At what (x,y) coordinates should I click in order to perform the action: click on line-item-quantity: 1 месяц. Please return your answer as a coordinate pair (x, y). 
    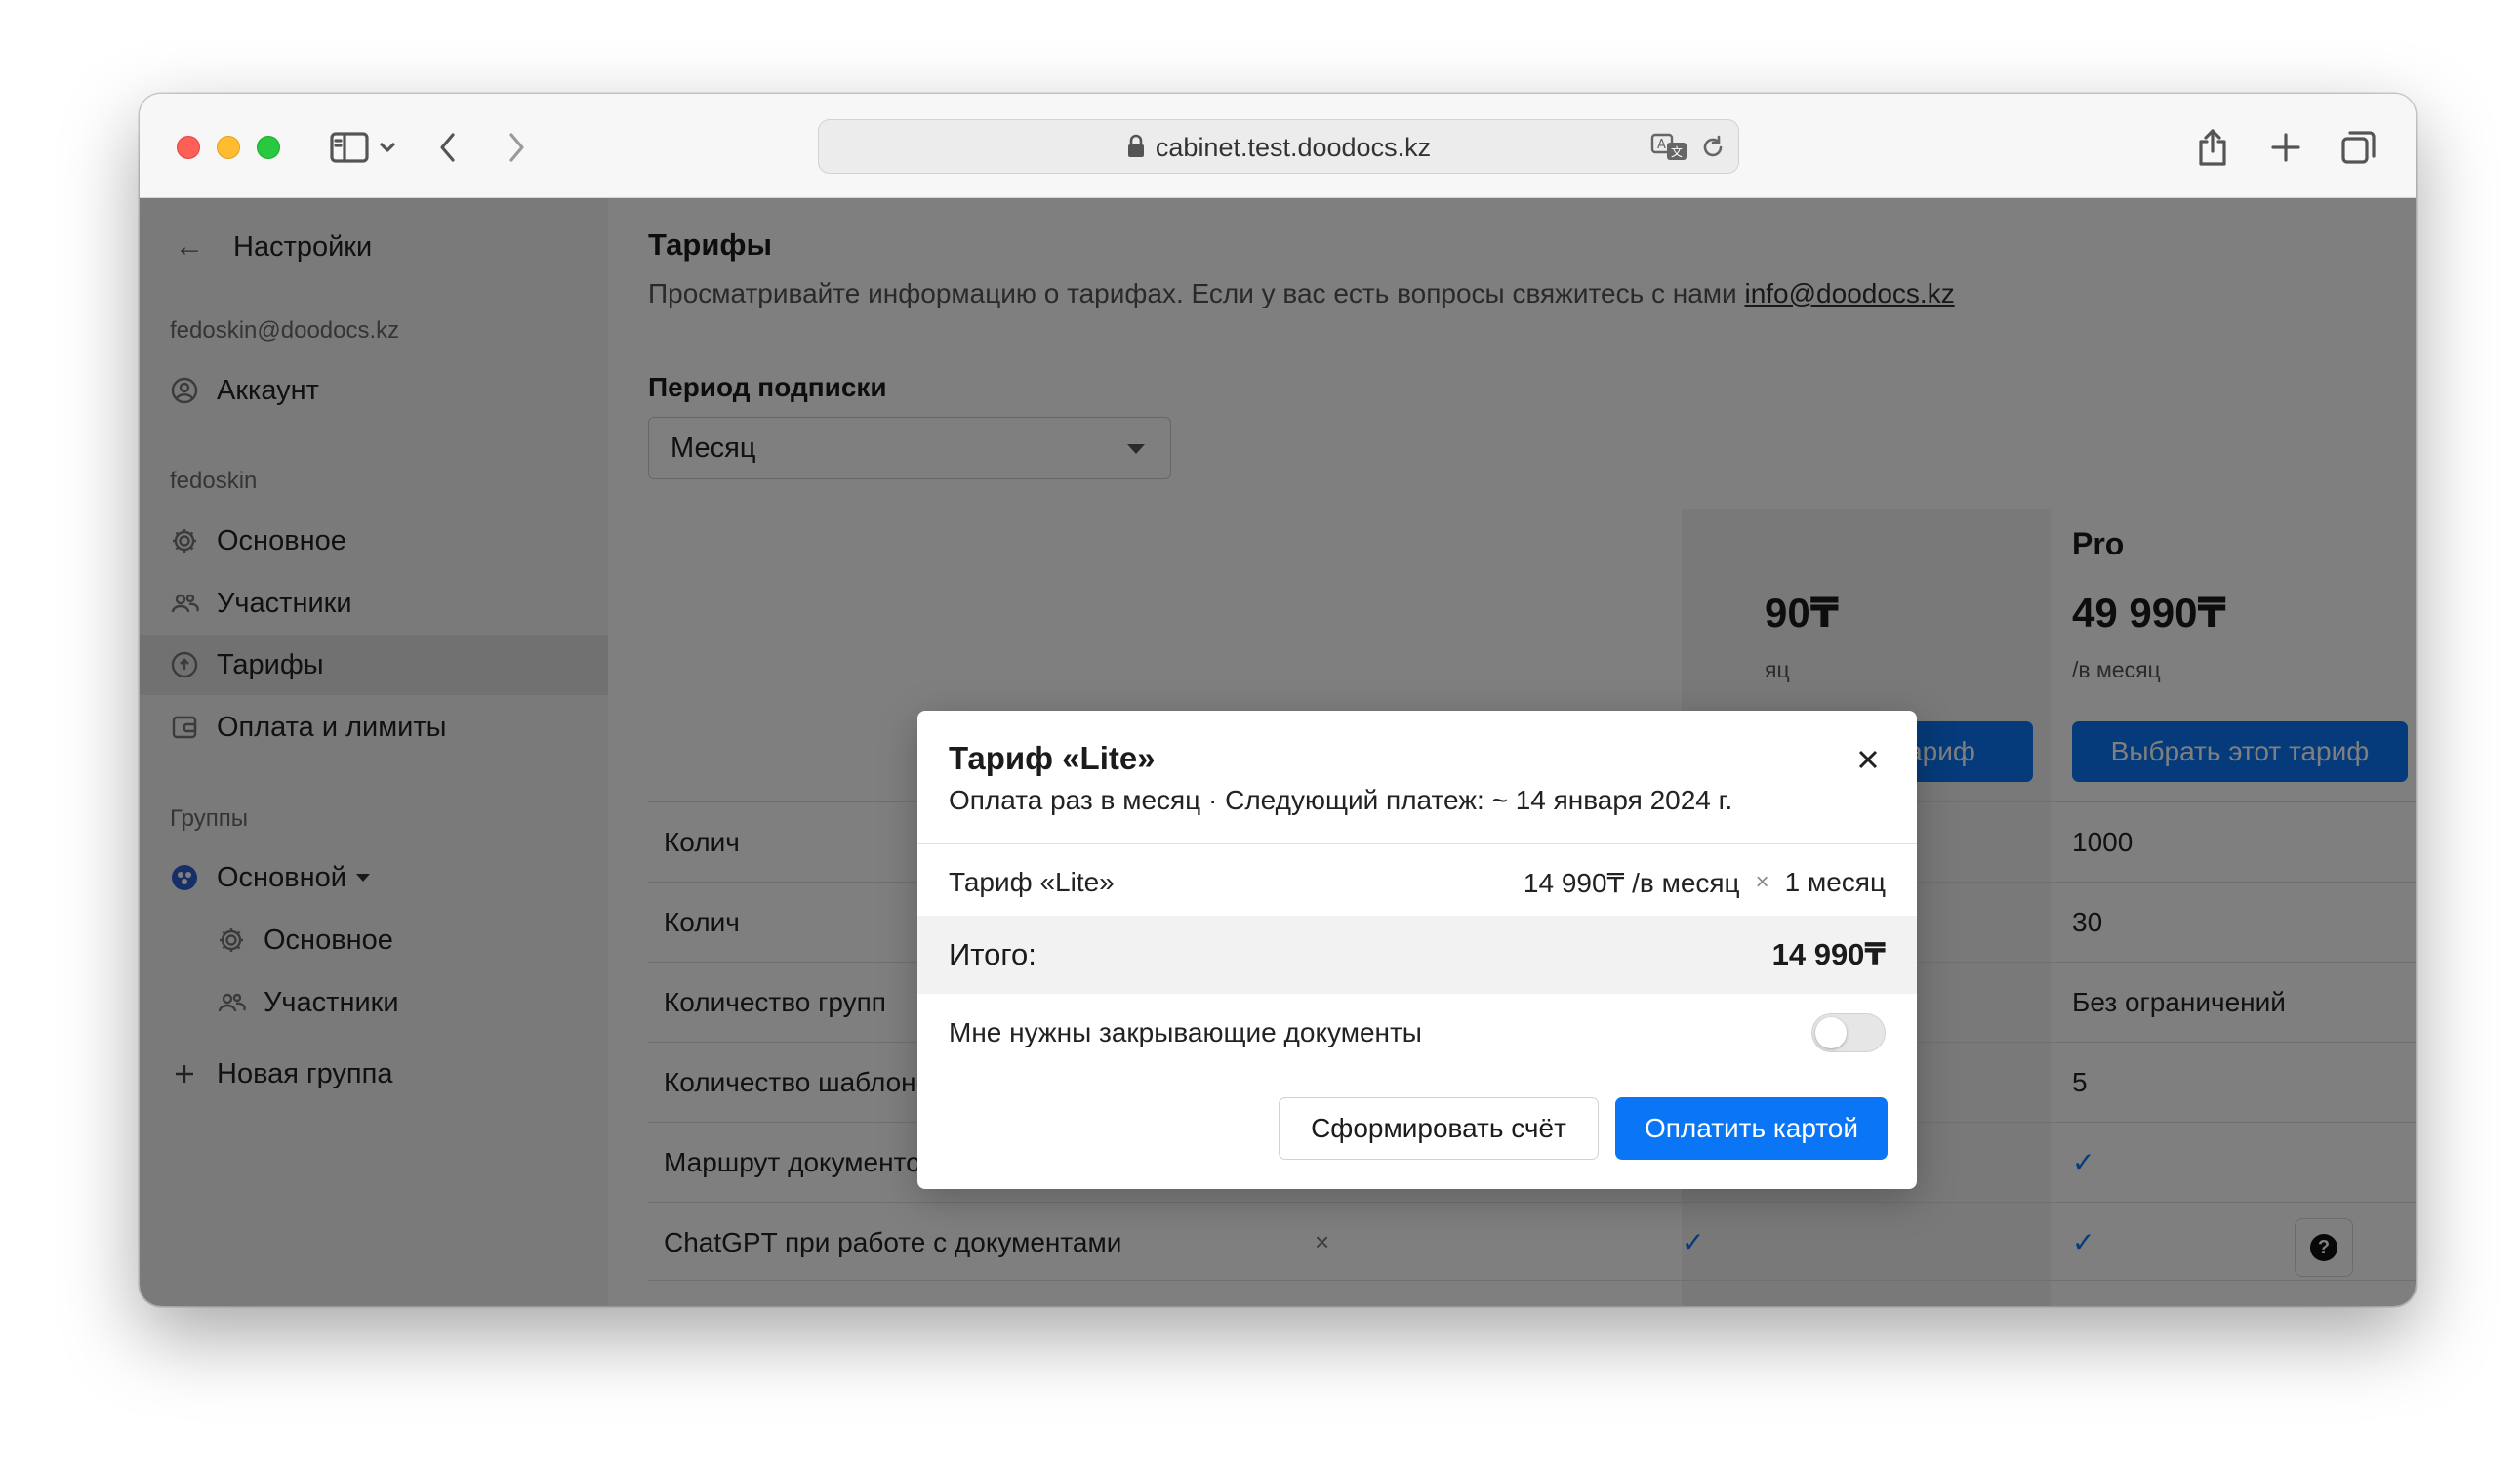
    Looking at the image, I should click on (1835, 882).